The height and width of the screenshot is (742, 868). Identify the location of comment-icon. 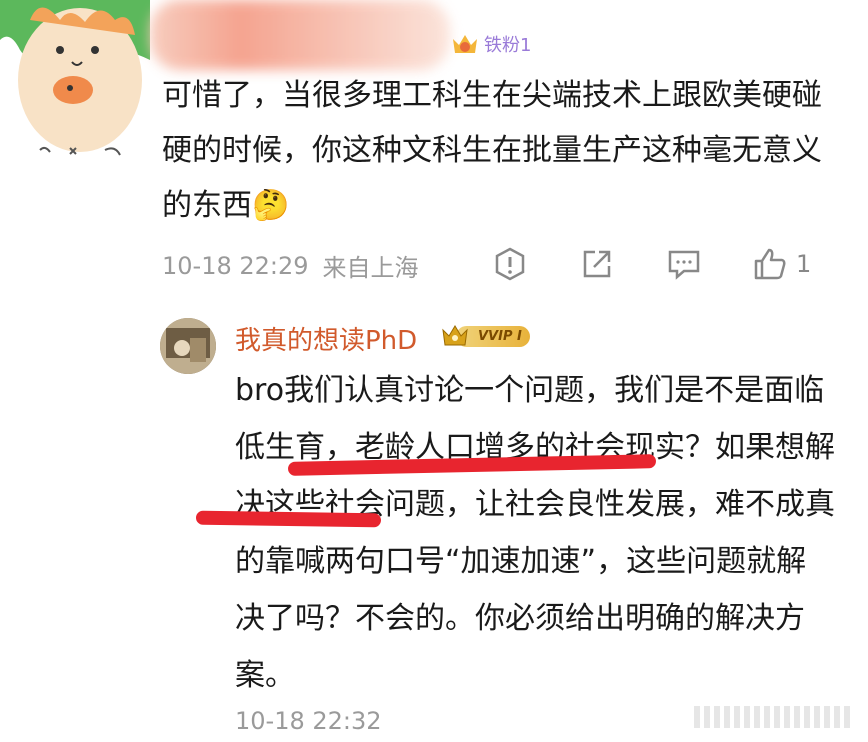
(684, 265).